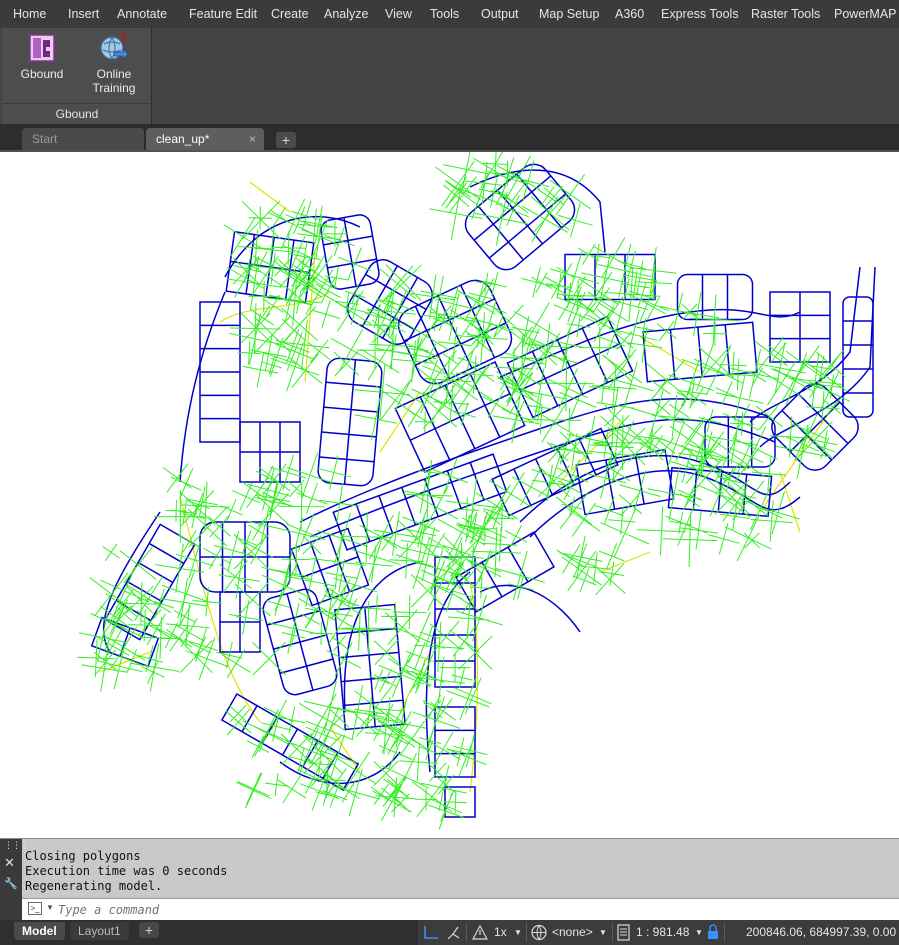 Image resolution: width=899 pixels, height=945 pixels. Describe the element at coordinates (713, 932) in the screenshot. I see `lock-icon` at that location.